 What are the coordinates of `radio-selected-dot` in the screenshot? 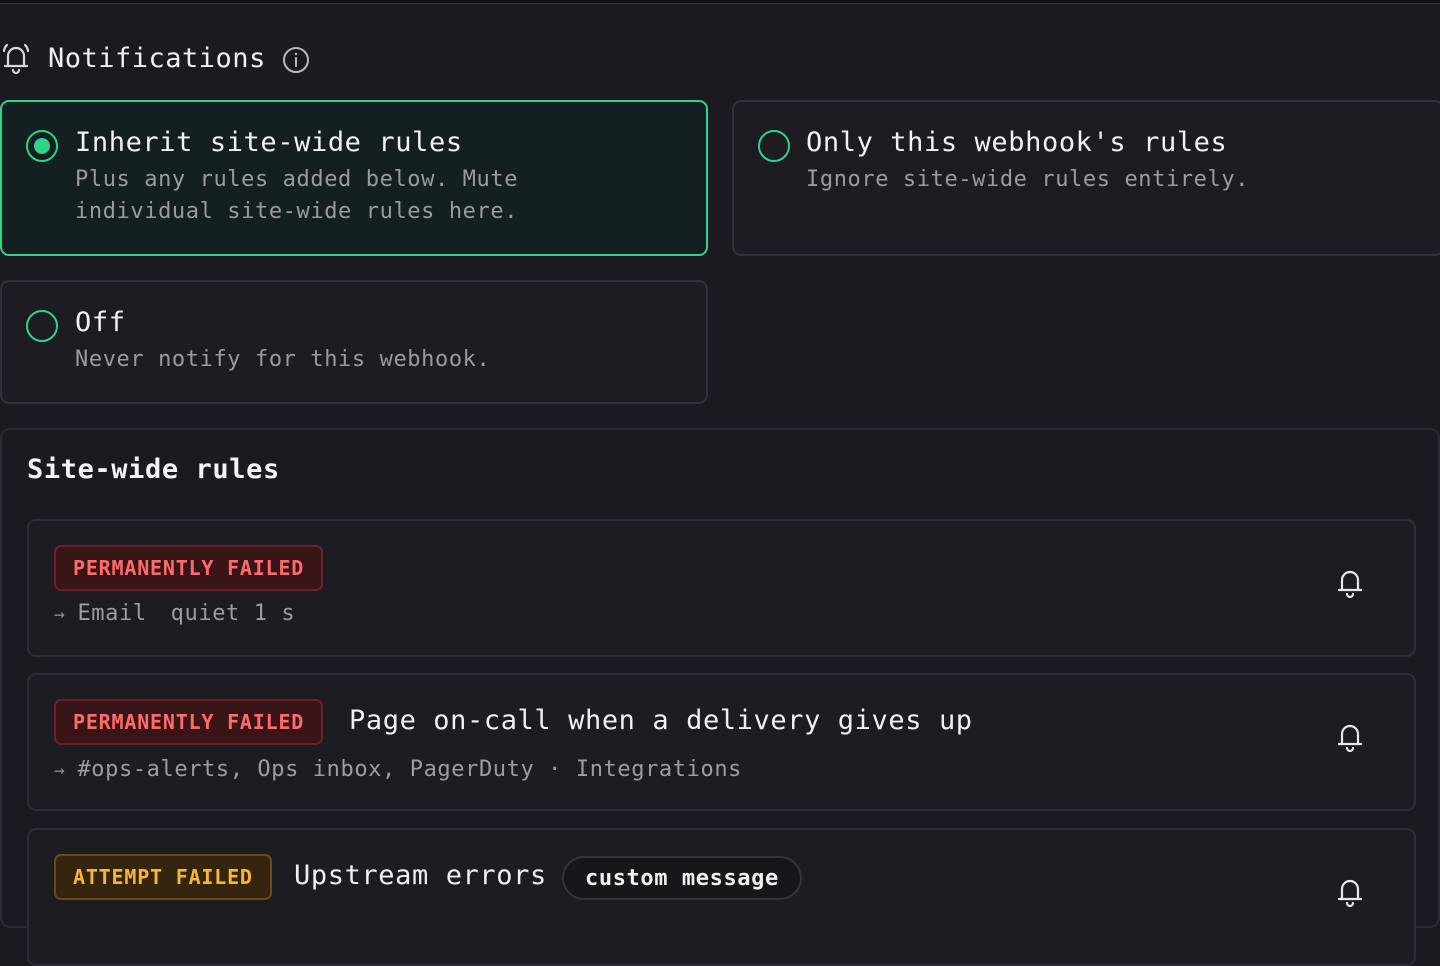 It's located at (42, 146).